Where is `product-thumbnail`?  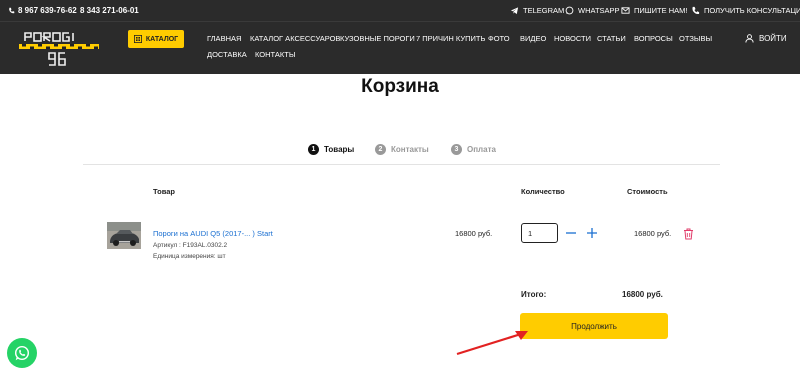
product-thumbnail is located at coordinates (124, 235).